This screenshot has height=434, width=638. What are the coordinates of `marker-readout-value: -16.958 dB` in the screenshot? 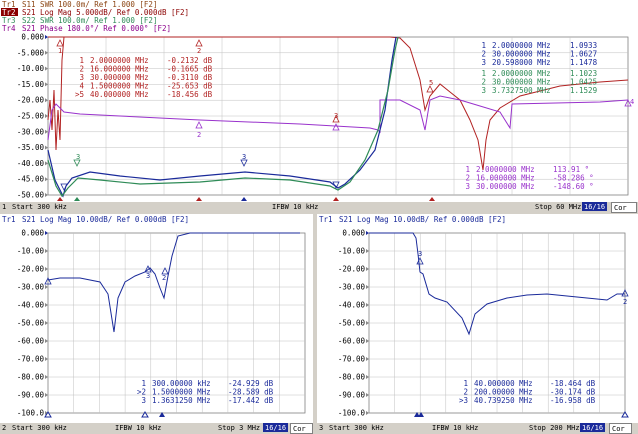 It's located at (573, 400).